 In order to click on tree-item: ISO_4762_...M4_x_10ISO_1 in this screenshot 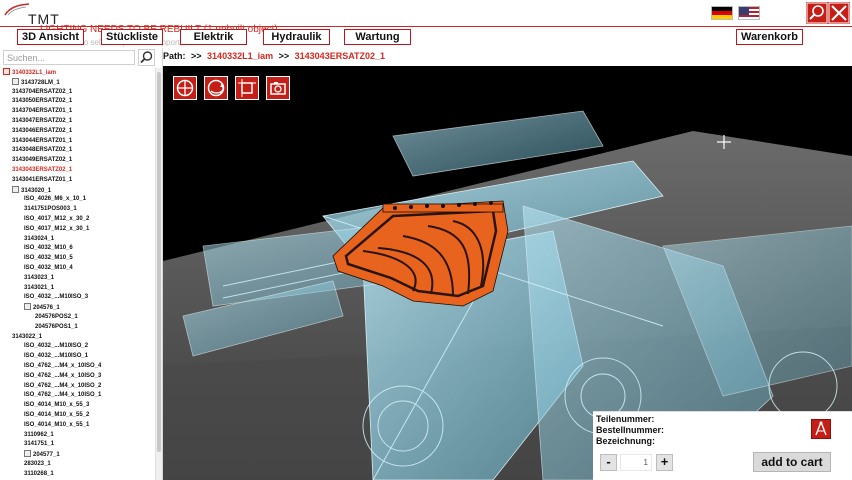, I will do `click(62, 395)`.